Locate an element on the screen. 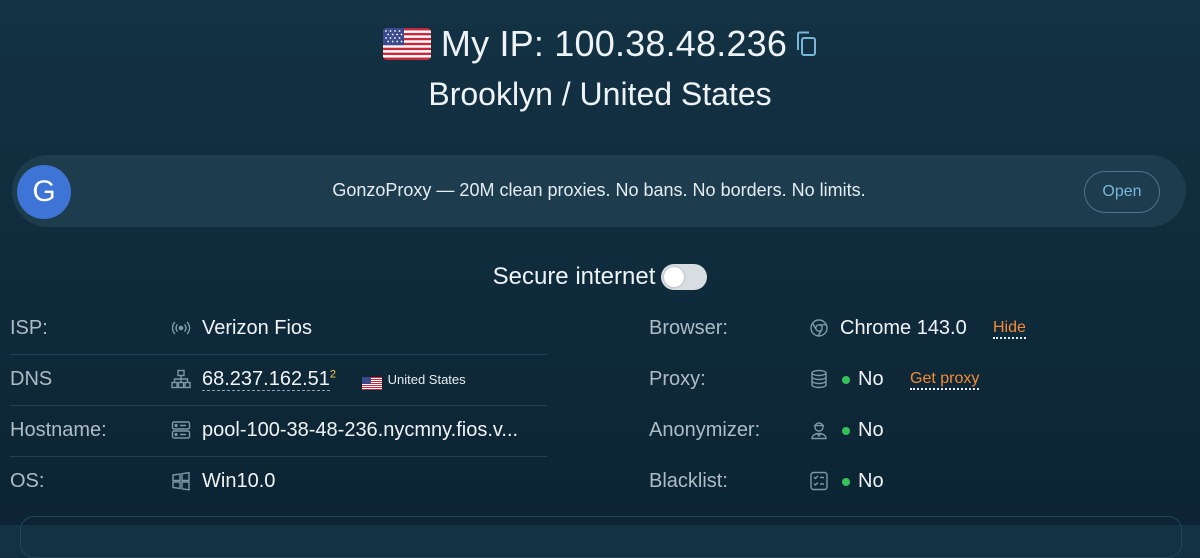 This screenshot has height=558, width=1200. anonymizer-row: Anonymizer: No is located at coordinates (924, 430).